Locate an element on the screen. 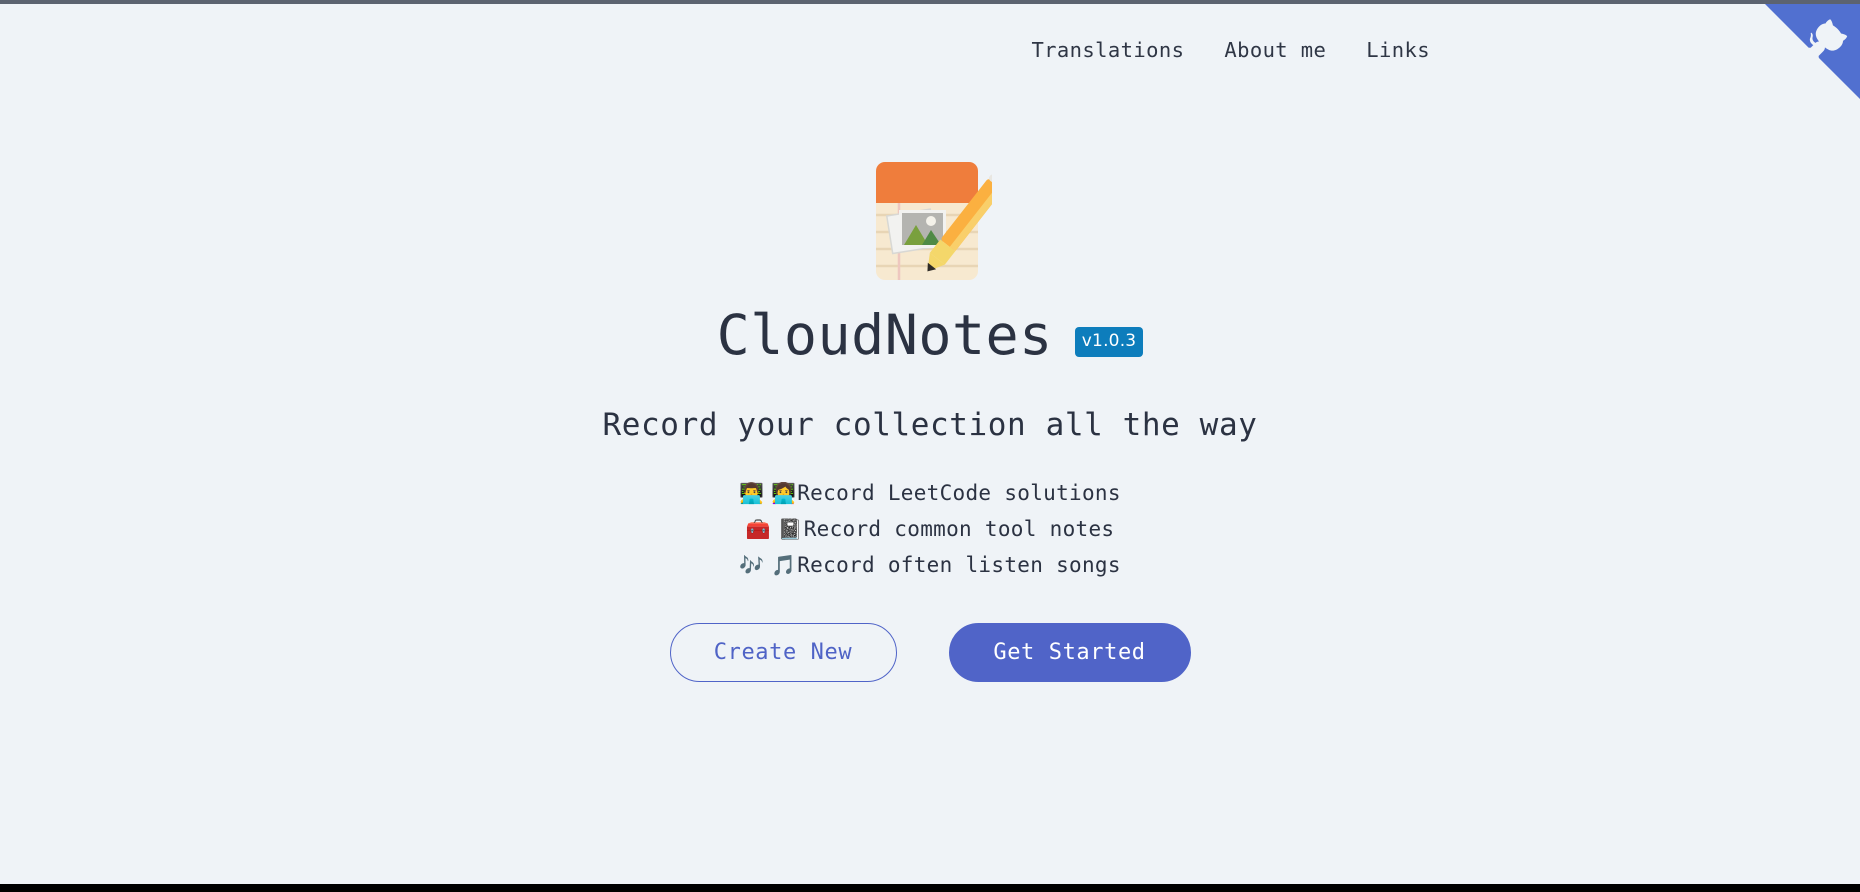  title-row: CloudNotes v1.0.3 is located at coordinates (930, 335).